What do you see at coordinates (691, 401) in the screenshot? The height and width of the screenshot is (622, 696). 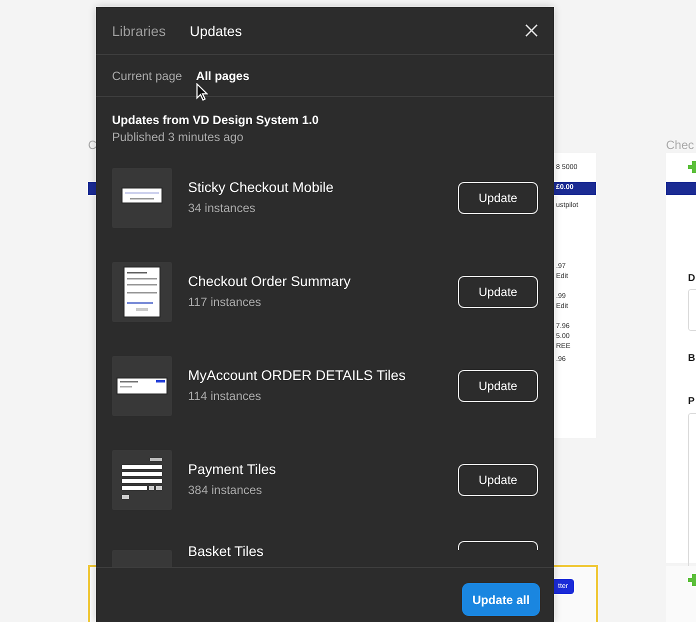 I see `frame-heading: P` at bounding box center [691, 401].